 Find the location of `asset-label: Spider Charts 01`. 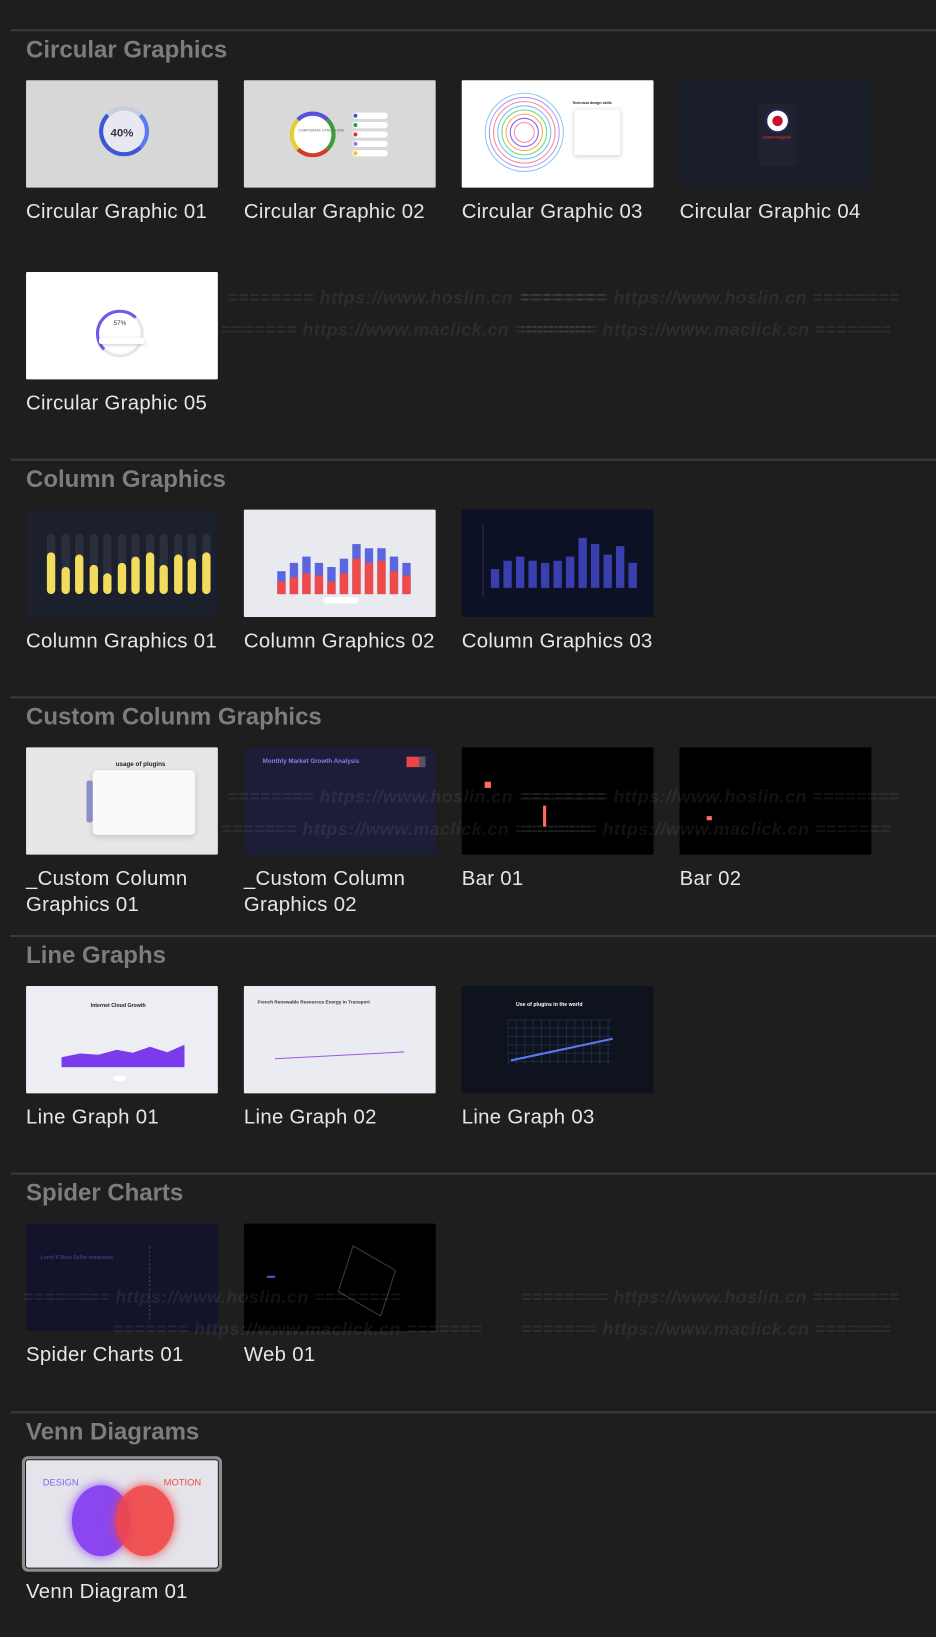

asset-label: Spider Charts 01 is located at coordinates (105, 1355).